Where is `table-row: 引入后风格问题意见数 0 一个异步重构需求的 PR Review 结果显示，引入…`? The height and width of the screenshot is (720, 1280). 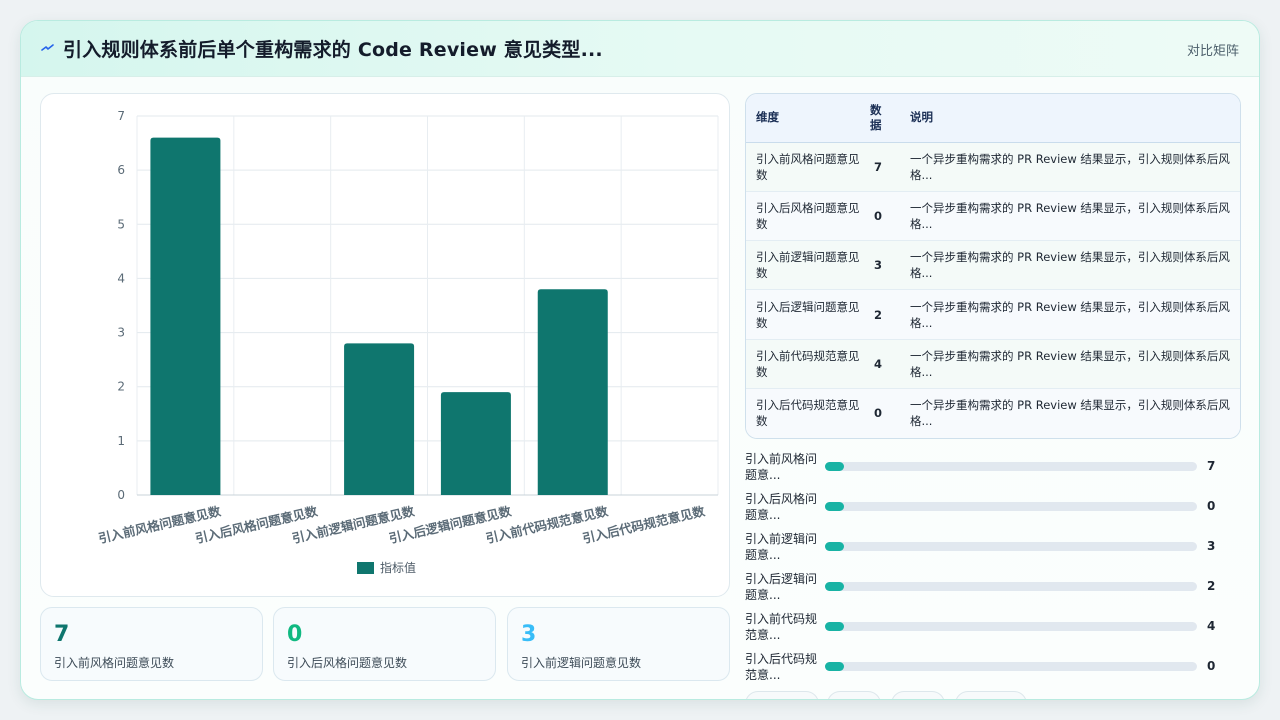 table-row: 引入后风格问题意见数 0 一个异步重构需求的 PR Review 结果显示，引入… is located at coordinates (993, 216).